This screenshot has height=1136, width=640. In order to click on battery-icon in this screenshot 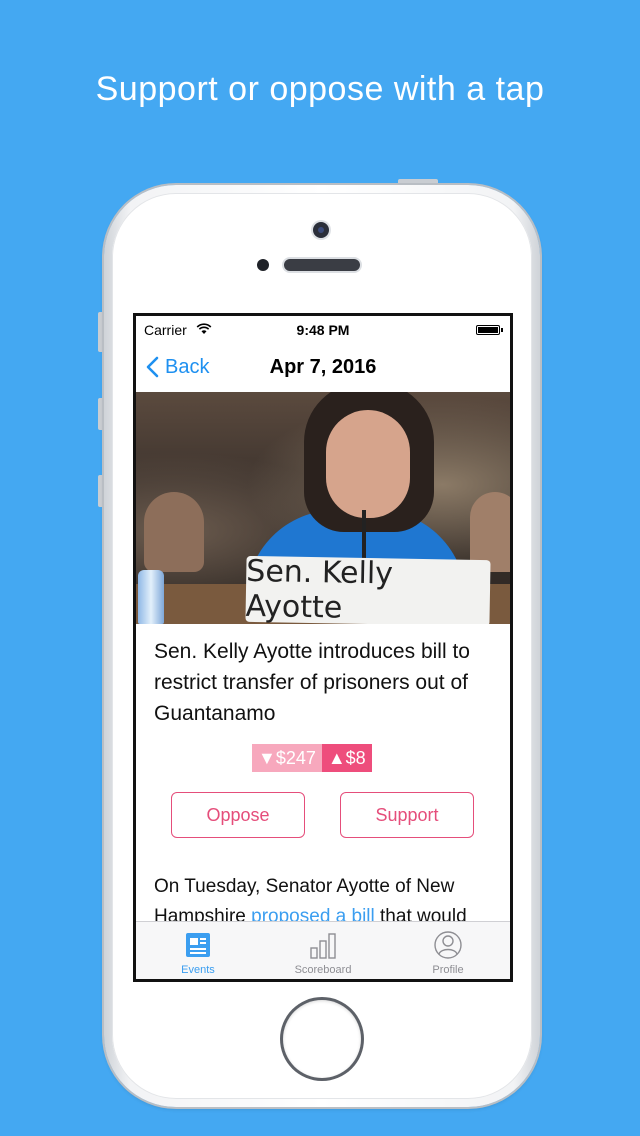, I will do `click(489, 330)`.